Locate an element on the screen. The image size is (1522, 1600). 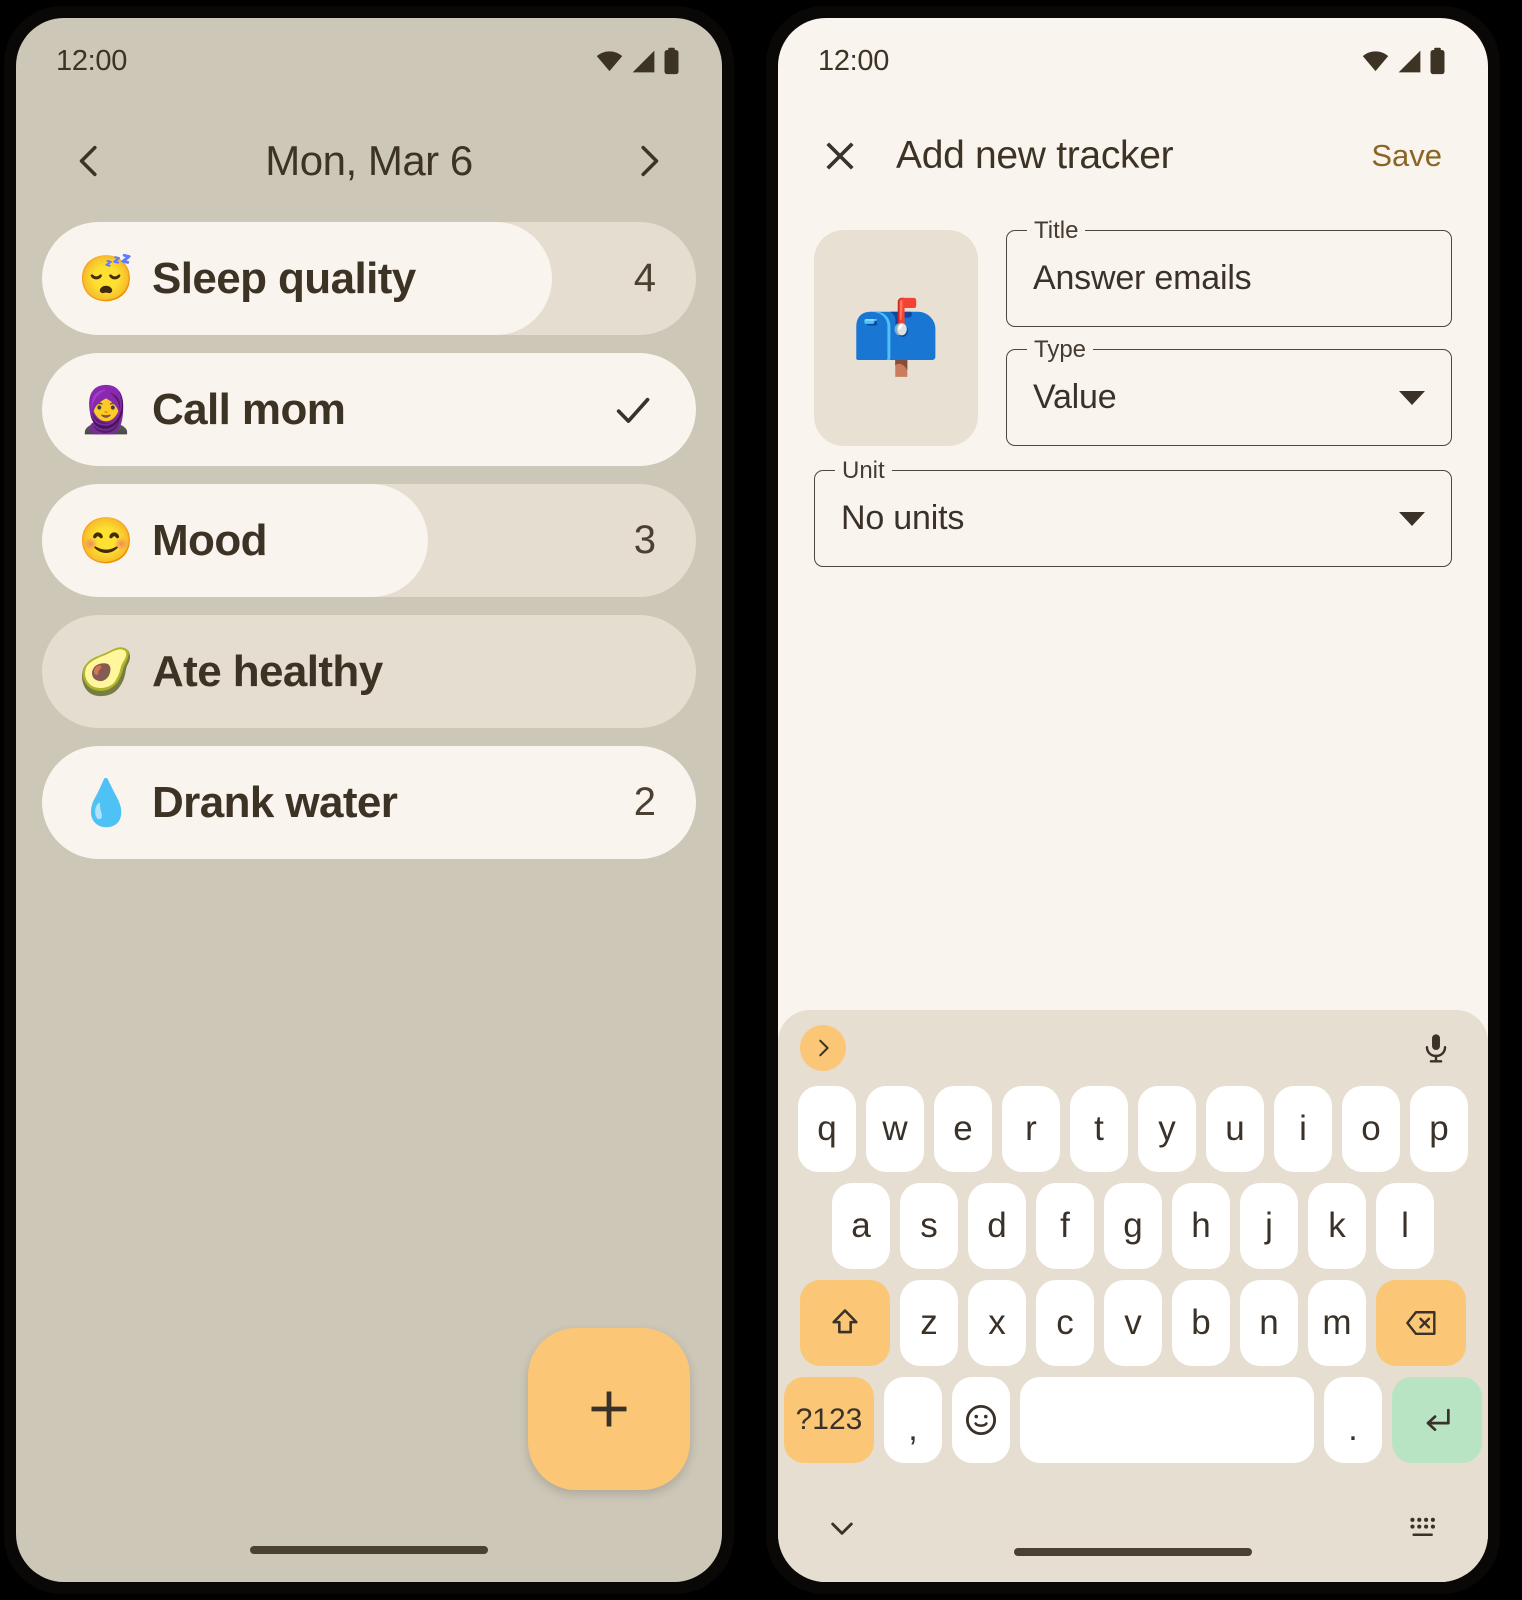
tracker-row: 🧕 Call mom is located at coordinates (369, 409).